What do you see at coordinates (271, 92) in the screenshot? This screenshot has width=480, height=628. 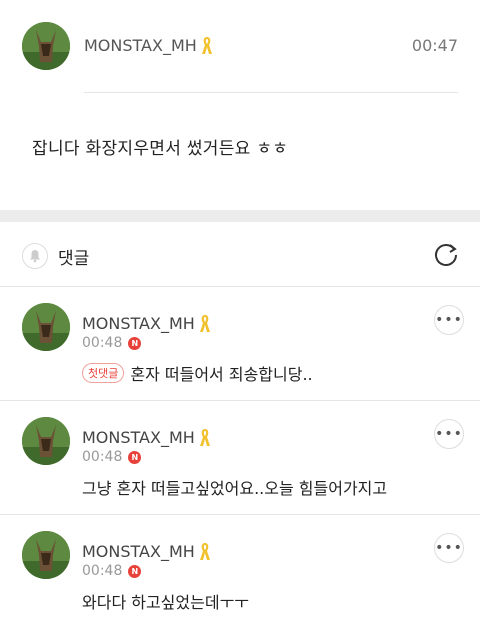 I see `divider` at bounding box center [271, 92].